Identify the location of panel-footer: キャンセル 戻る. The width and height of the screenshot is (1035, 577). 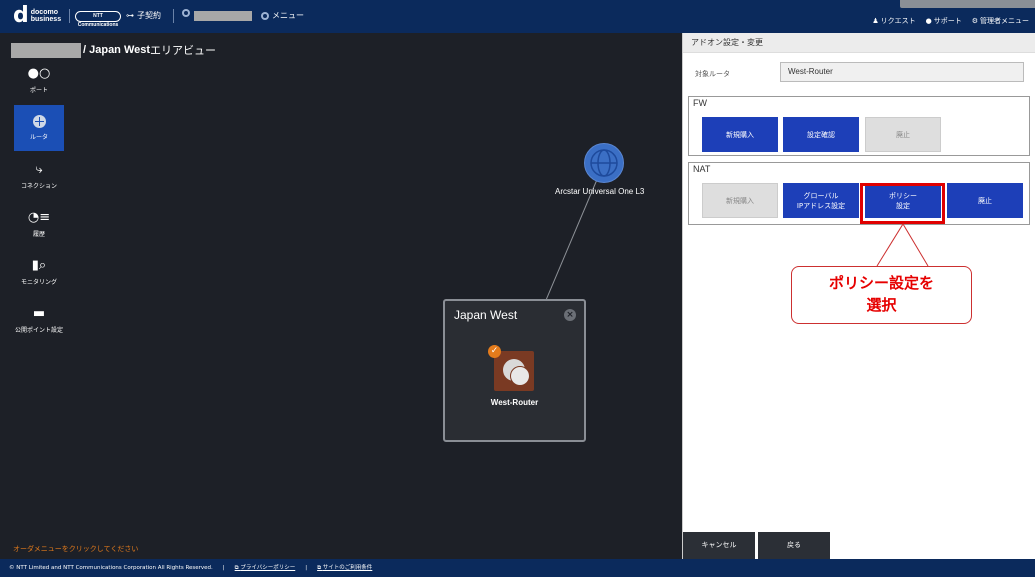
(859, 545).